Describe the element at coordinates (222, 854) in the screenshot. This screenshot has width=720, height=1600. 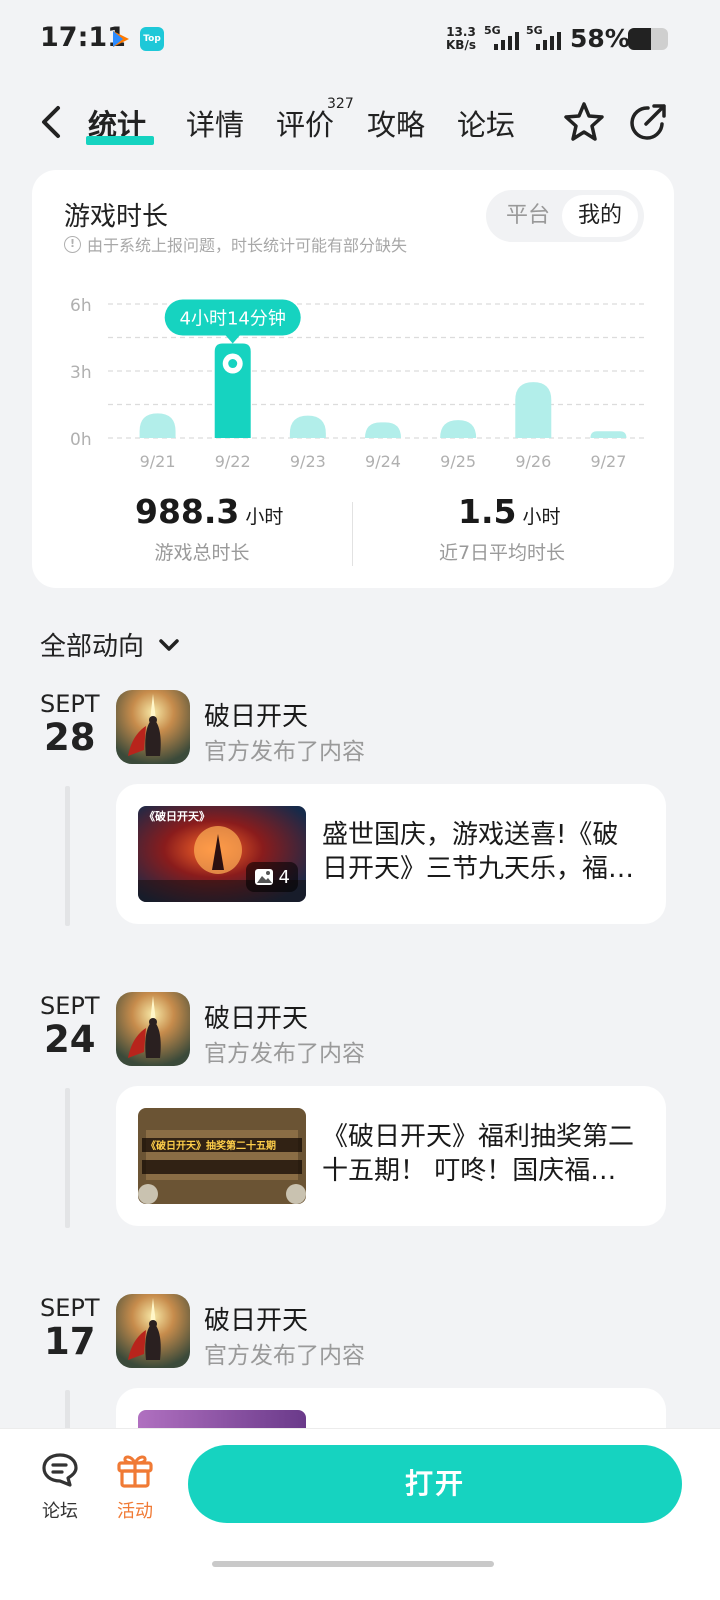
I see `post-thumbnail: 《破日开天》 4` at that location.